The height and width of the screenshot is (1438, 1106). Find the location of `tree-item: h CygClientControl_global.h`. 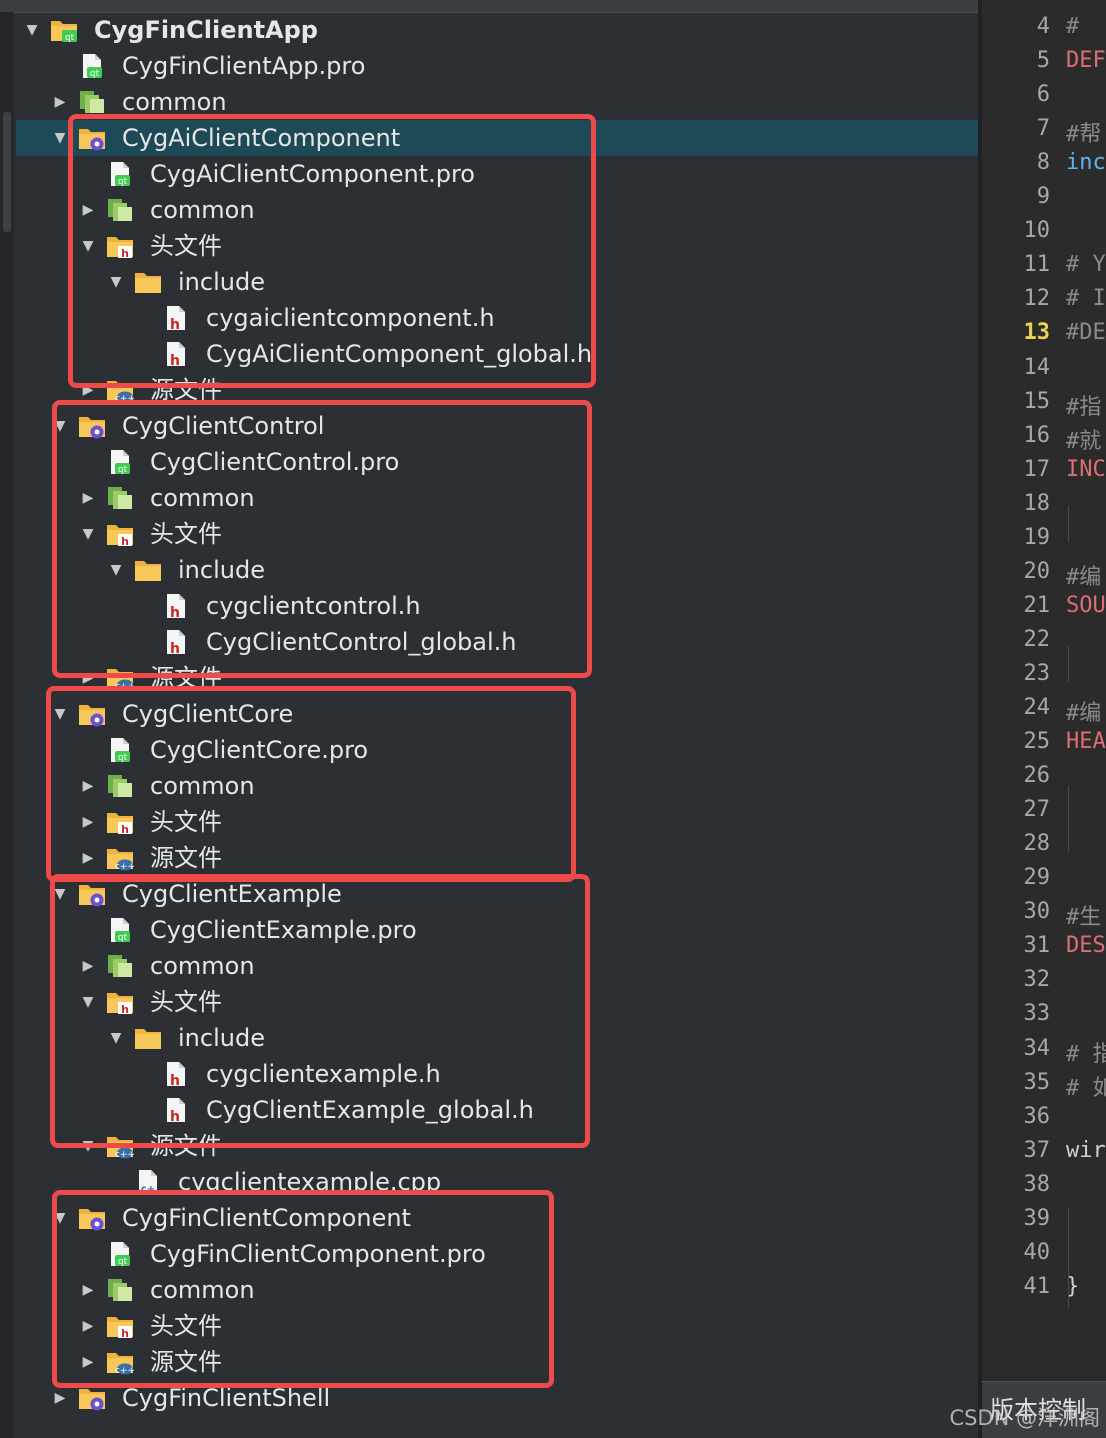

tree-item: h CygClientControl_global.h is located at coordinates (497, 642).